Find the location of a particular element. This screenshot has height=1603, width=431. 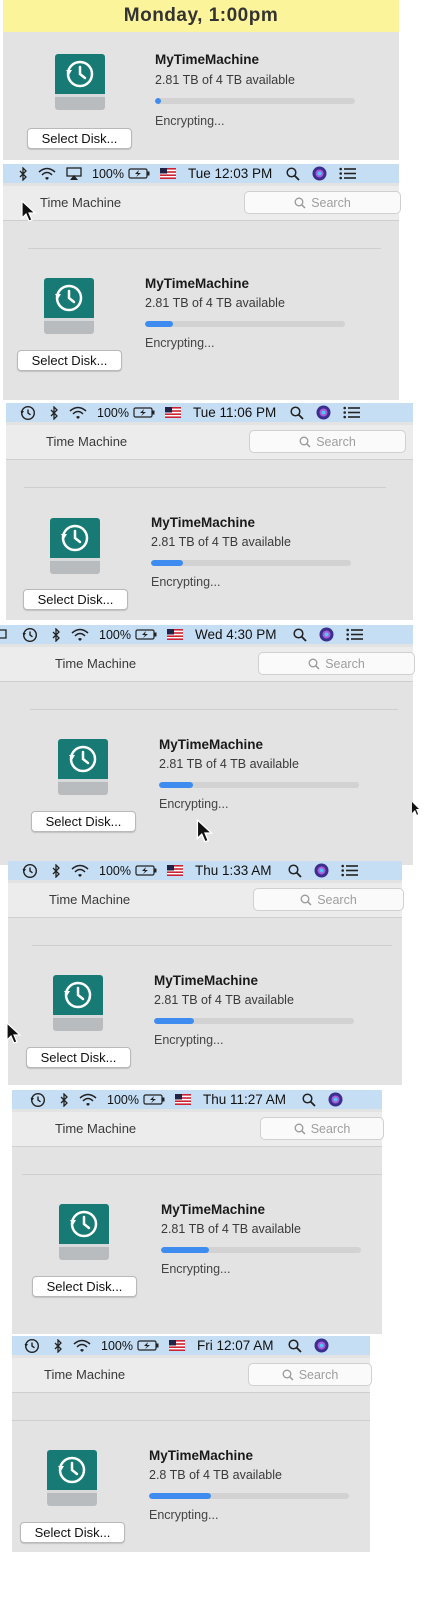

mouse-pointer-icon is located at coordinates (29, 211).